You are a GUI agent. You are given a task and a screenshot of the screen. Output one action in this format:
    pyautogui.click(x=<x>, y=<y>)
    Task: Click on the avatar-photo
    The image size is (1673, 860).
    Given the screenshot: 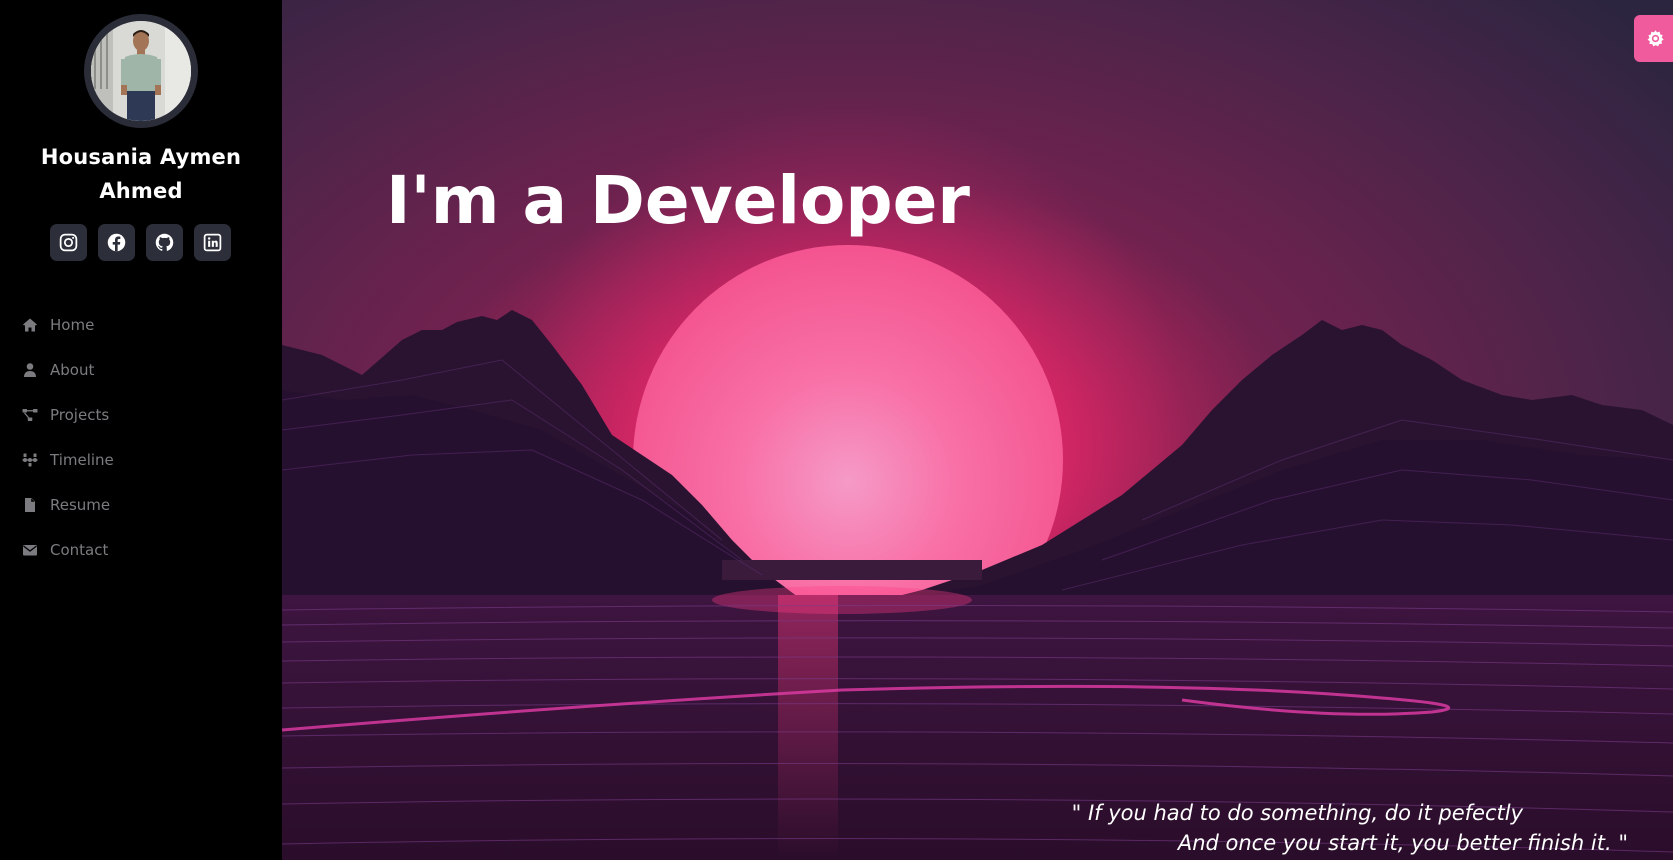 What is the action you would take?
    pyautogui.click(x=141, y=71)
    